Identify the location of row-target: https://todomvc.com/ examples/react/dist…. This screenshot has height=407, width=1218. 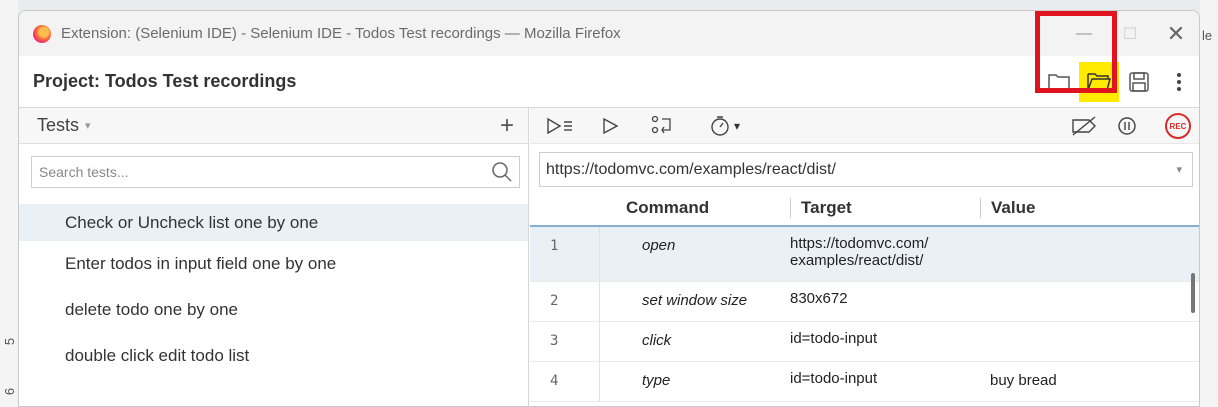
(890, 248).